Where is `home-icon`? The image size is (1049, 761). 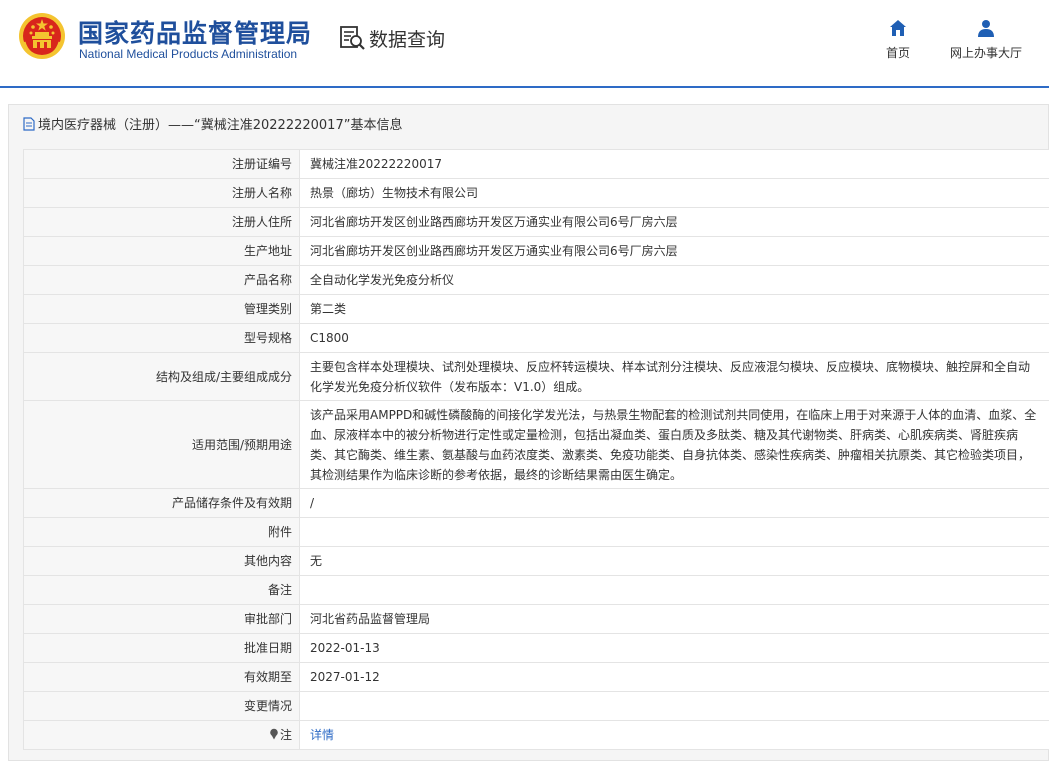 home-icon is located at coordinates (898, 28).